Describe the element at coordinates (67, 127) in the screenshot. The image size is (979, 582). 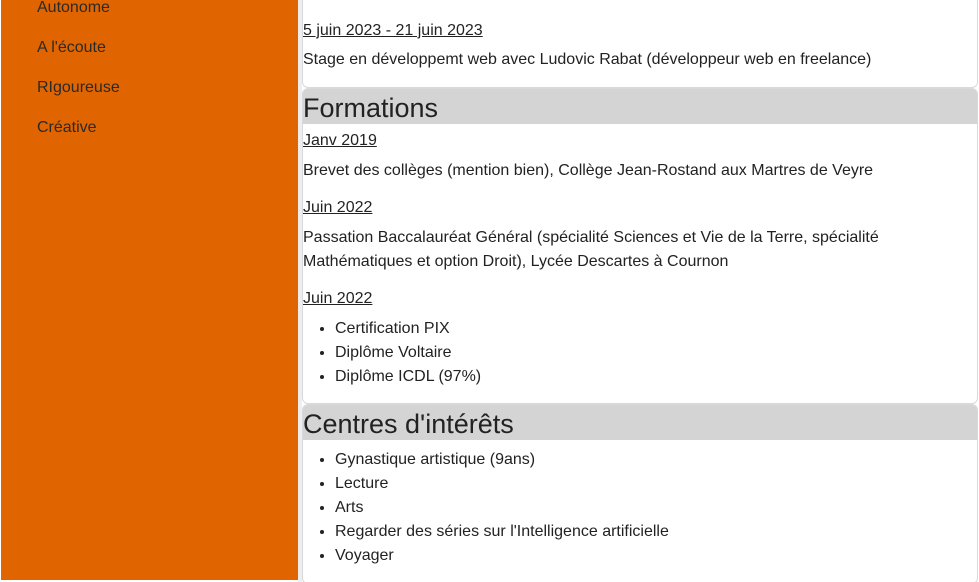
I see `skill-item: Créative` at that location.